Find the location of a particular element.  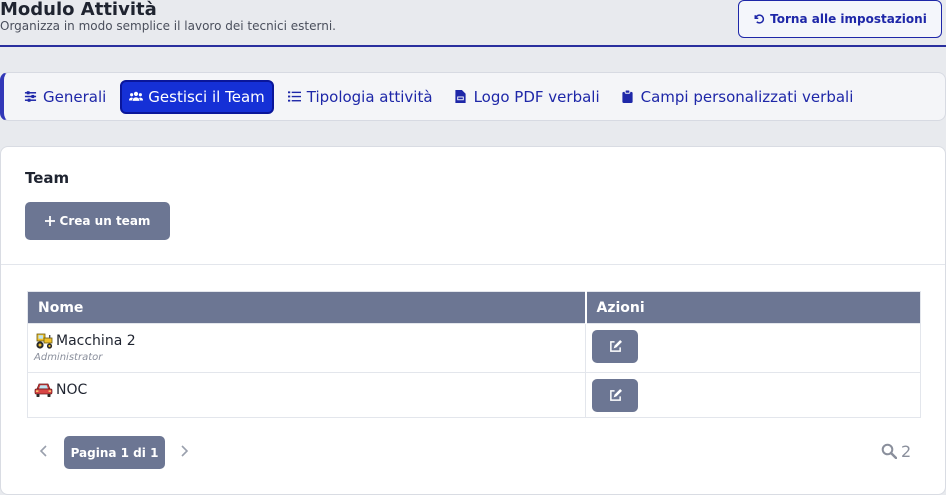

column-header-nome: Nome is located at coordinates (307, 307).